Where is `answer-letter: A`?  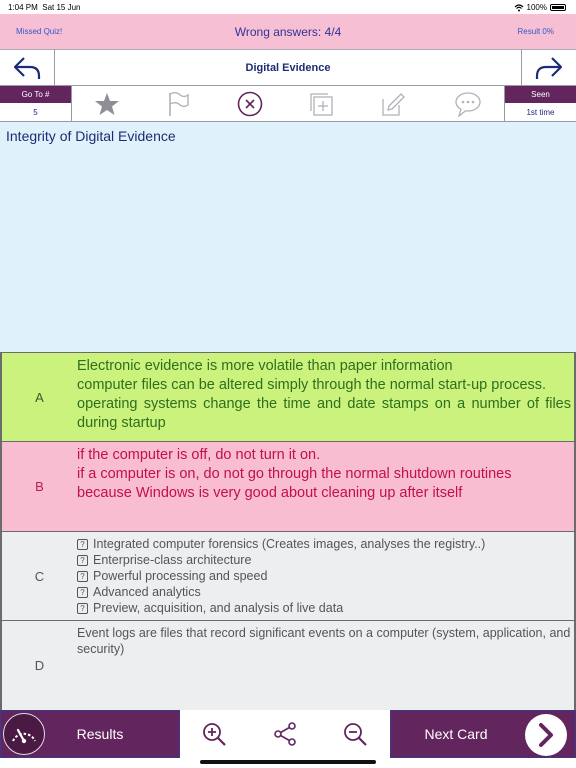
answer-letter: A is located at coordinates (39, 397).